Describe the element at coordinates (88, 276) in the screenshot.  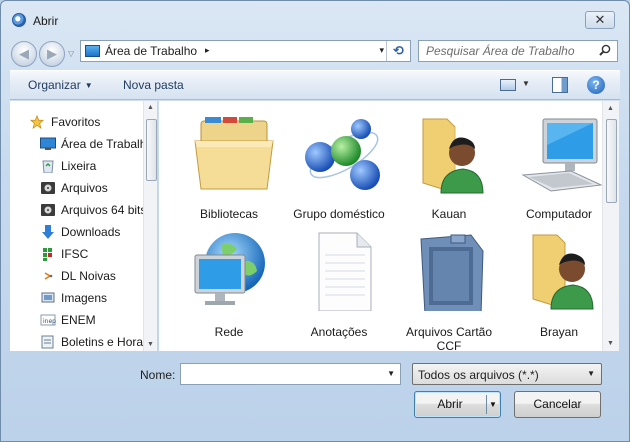
I see `sidebar-item-label: DL Noivas` at that location.